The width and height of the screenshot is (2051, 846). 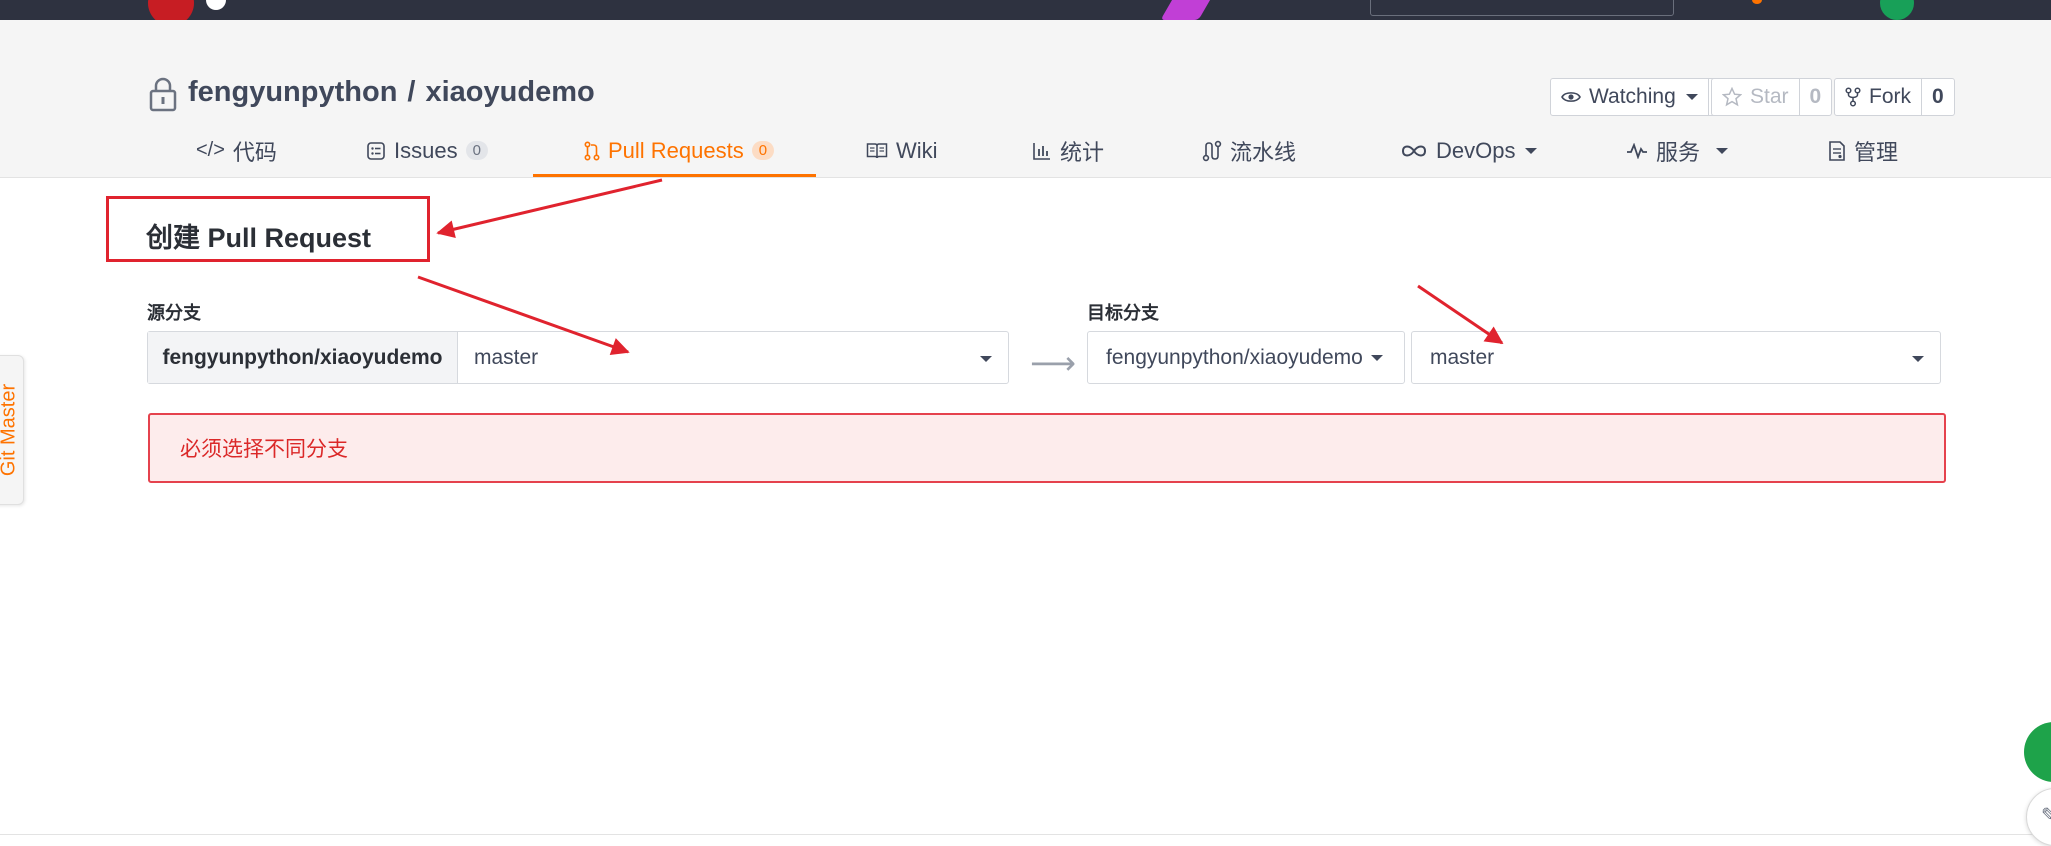 What do you see at coordinates (1041, 151) in the screenshot?
I see `bar-chart-icon` at bounding box center [1041, 151].